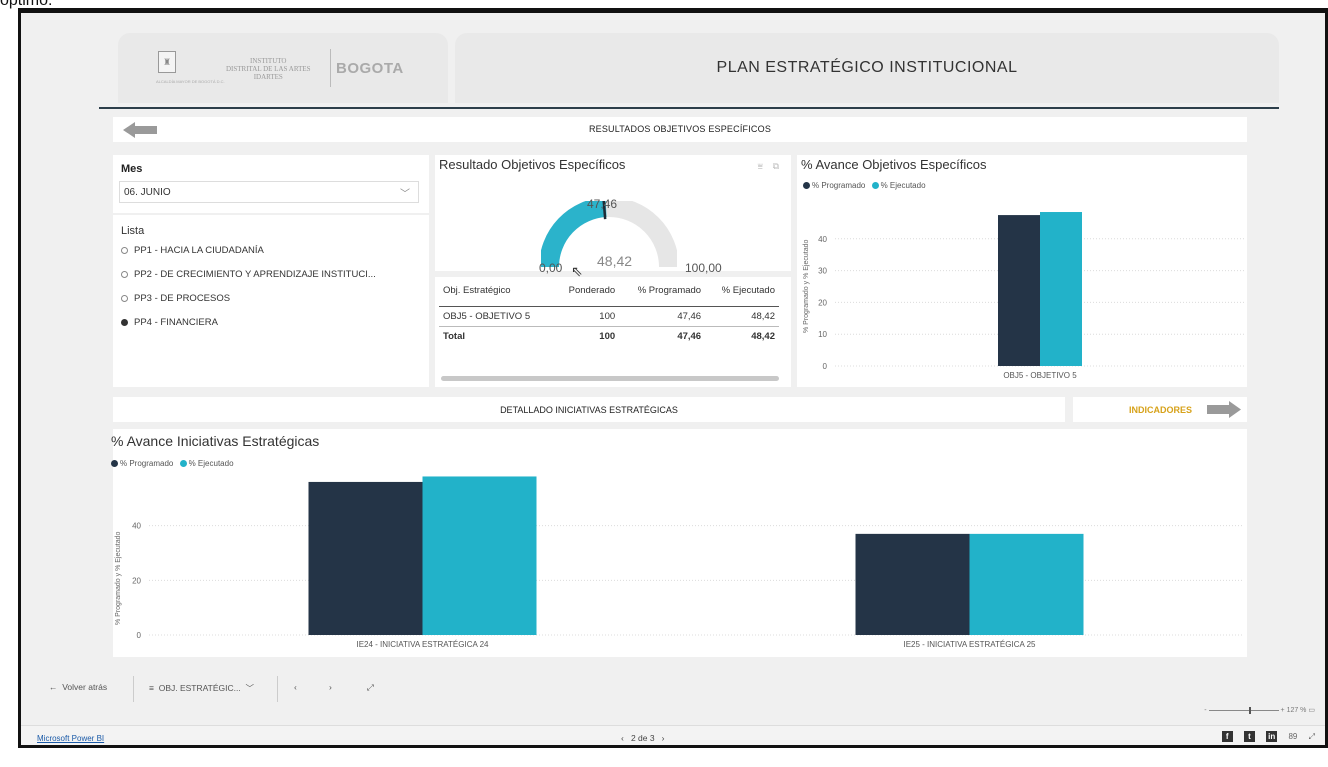 This screenshot has height=767, width=1328. Describe the element at coordinates (1227, 736) in the screenshot. I see `facebook-icon: f` at that location.